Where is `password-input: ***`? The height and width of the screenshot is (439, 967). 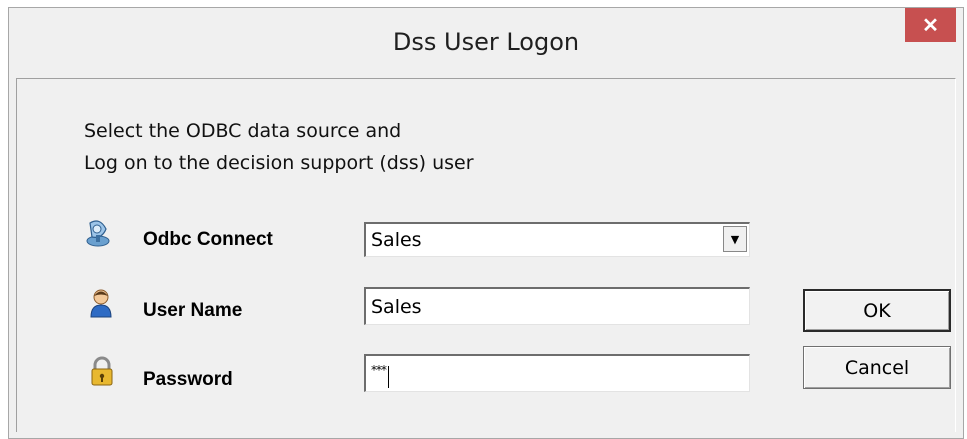 password-input: *** is located at coordinates (557, 373).